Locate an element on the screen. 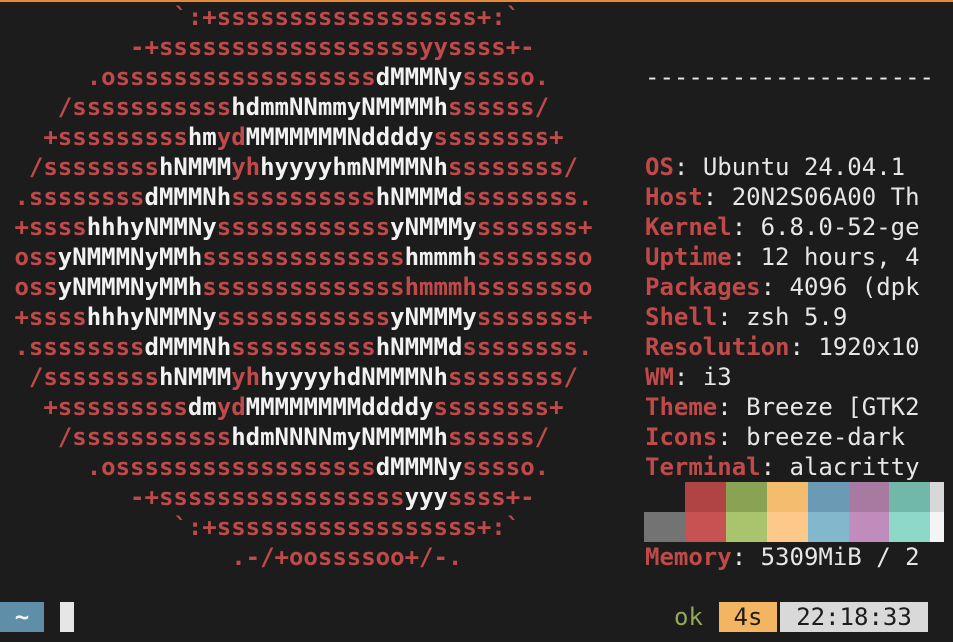  info-field-key: Icons is located at coordinates (681, 437).